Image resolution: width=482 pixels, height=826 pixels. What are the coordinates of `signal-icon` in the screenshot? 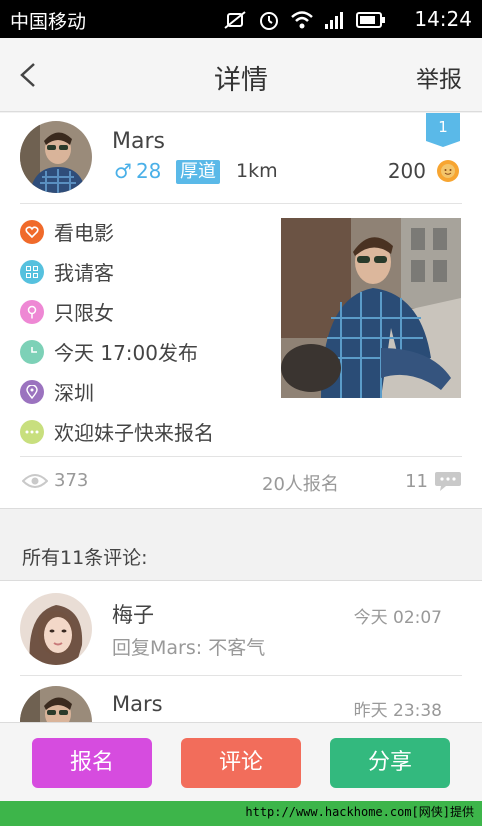 It's located at (334, 20).